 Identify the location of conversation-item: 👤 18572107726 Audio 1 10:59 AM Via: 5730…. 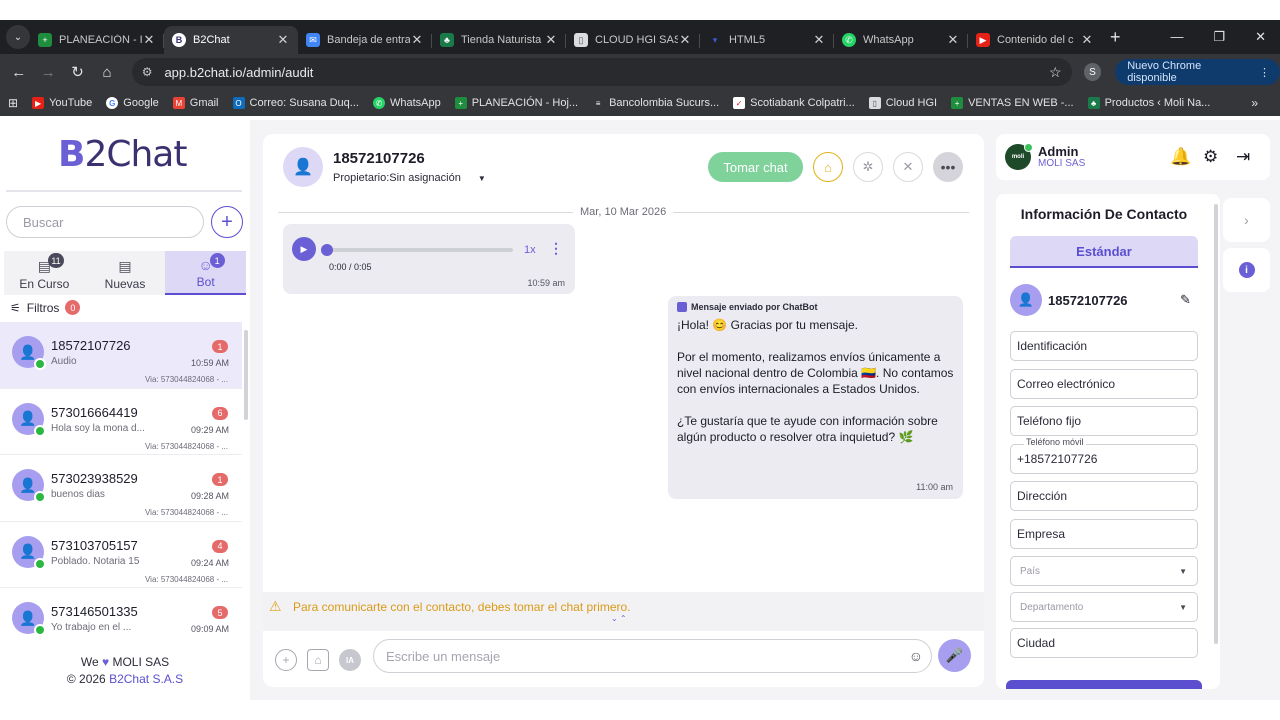
(121, 355).